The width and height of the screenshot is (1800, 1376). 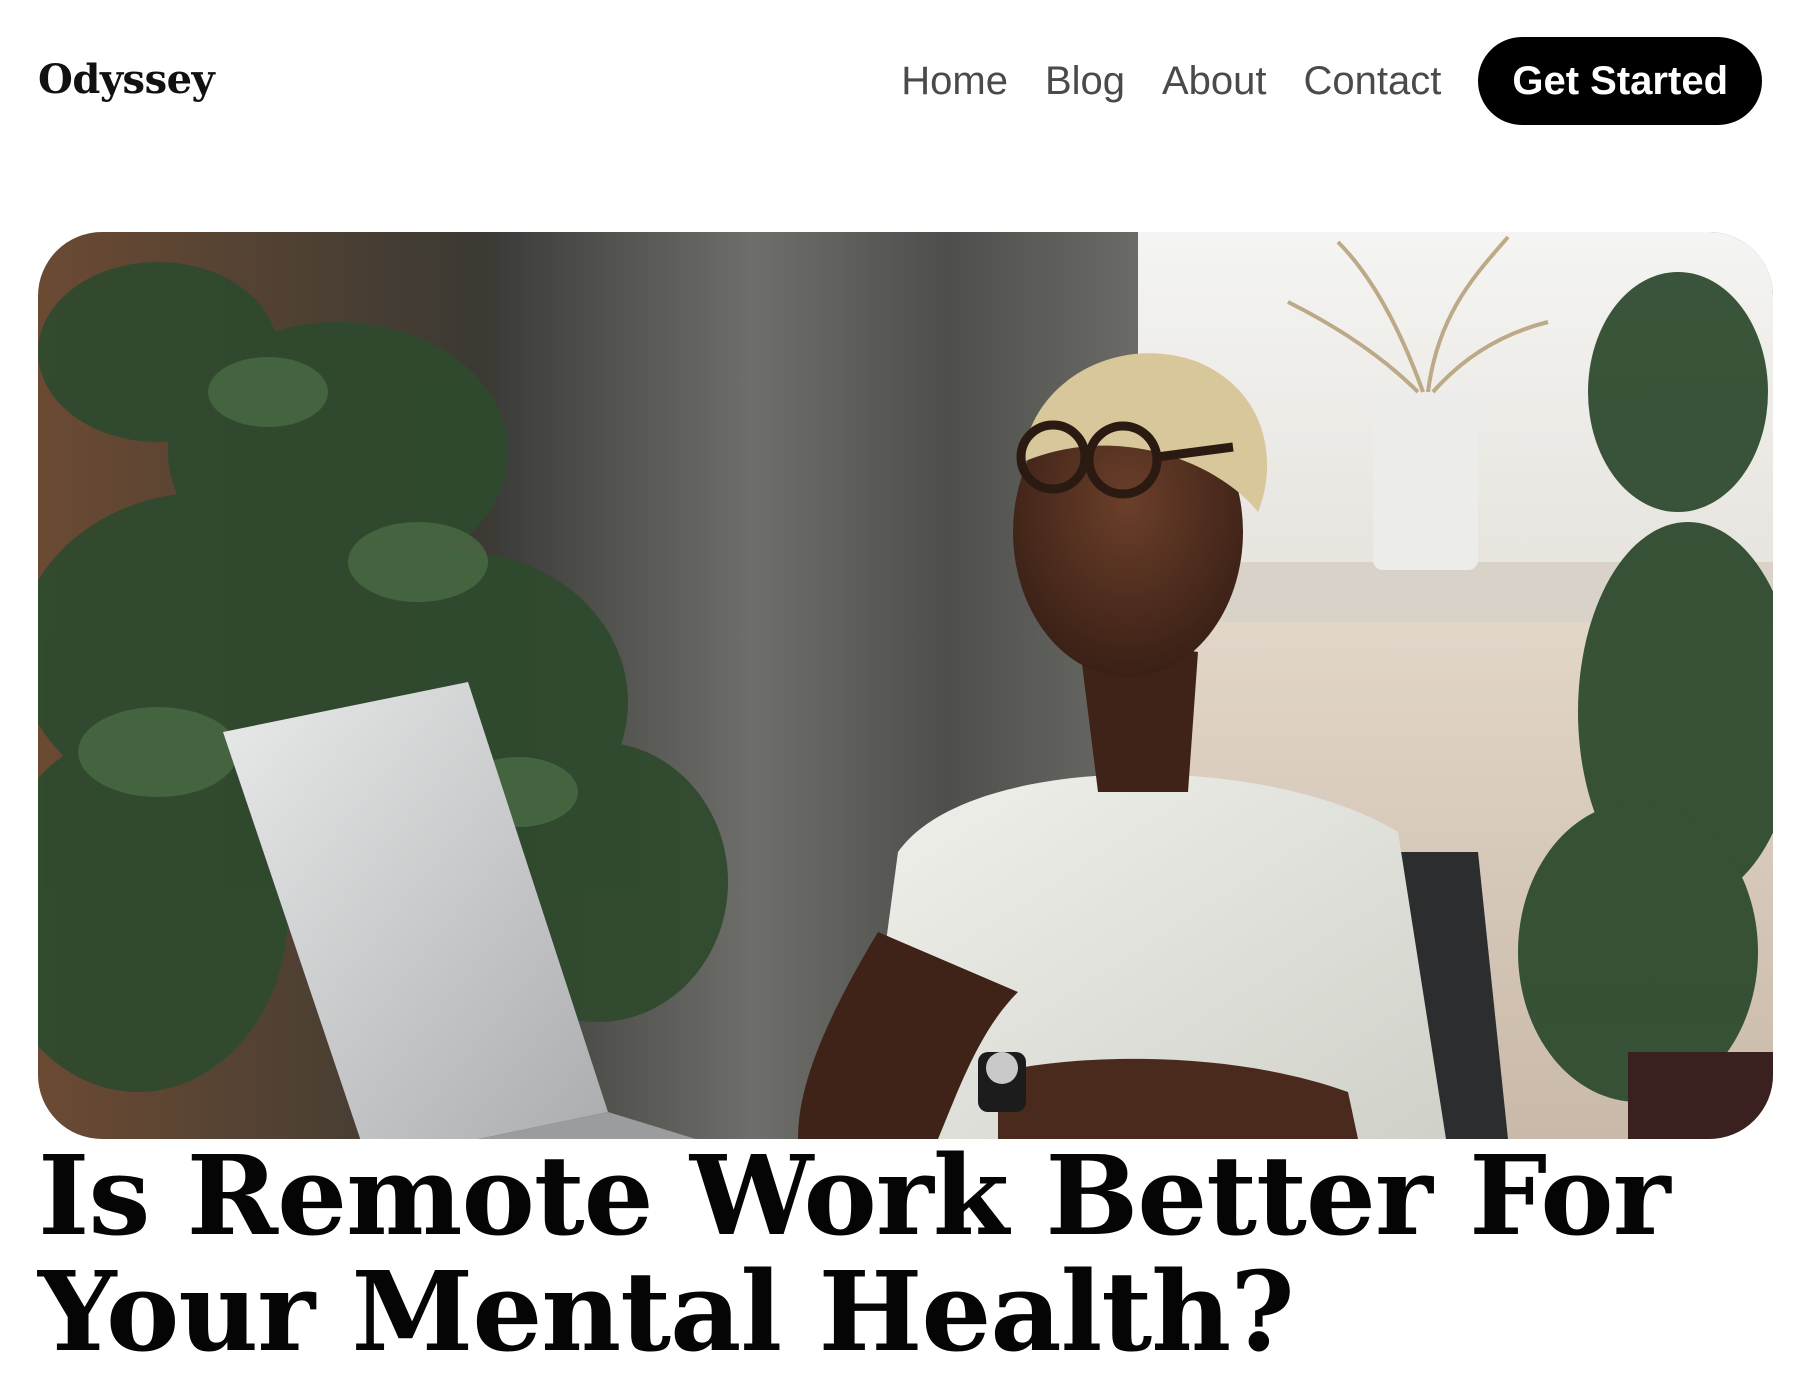 What do you see at coordinates (1373, 81) in the screenshot?
I see `nav-contact: Contact` at bounding box center [1373, 81].